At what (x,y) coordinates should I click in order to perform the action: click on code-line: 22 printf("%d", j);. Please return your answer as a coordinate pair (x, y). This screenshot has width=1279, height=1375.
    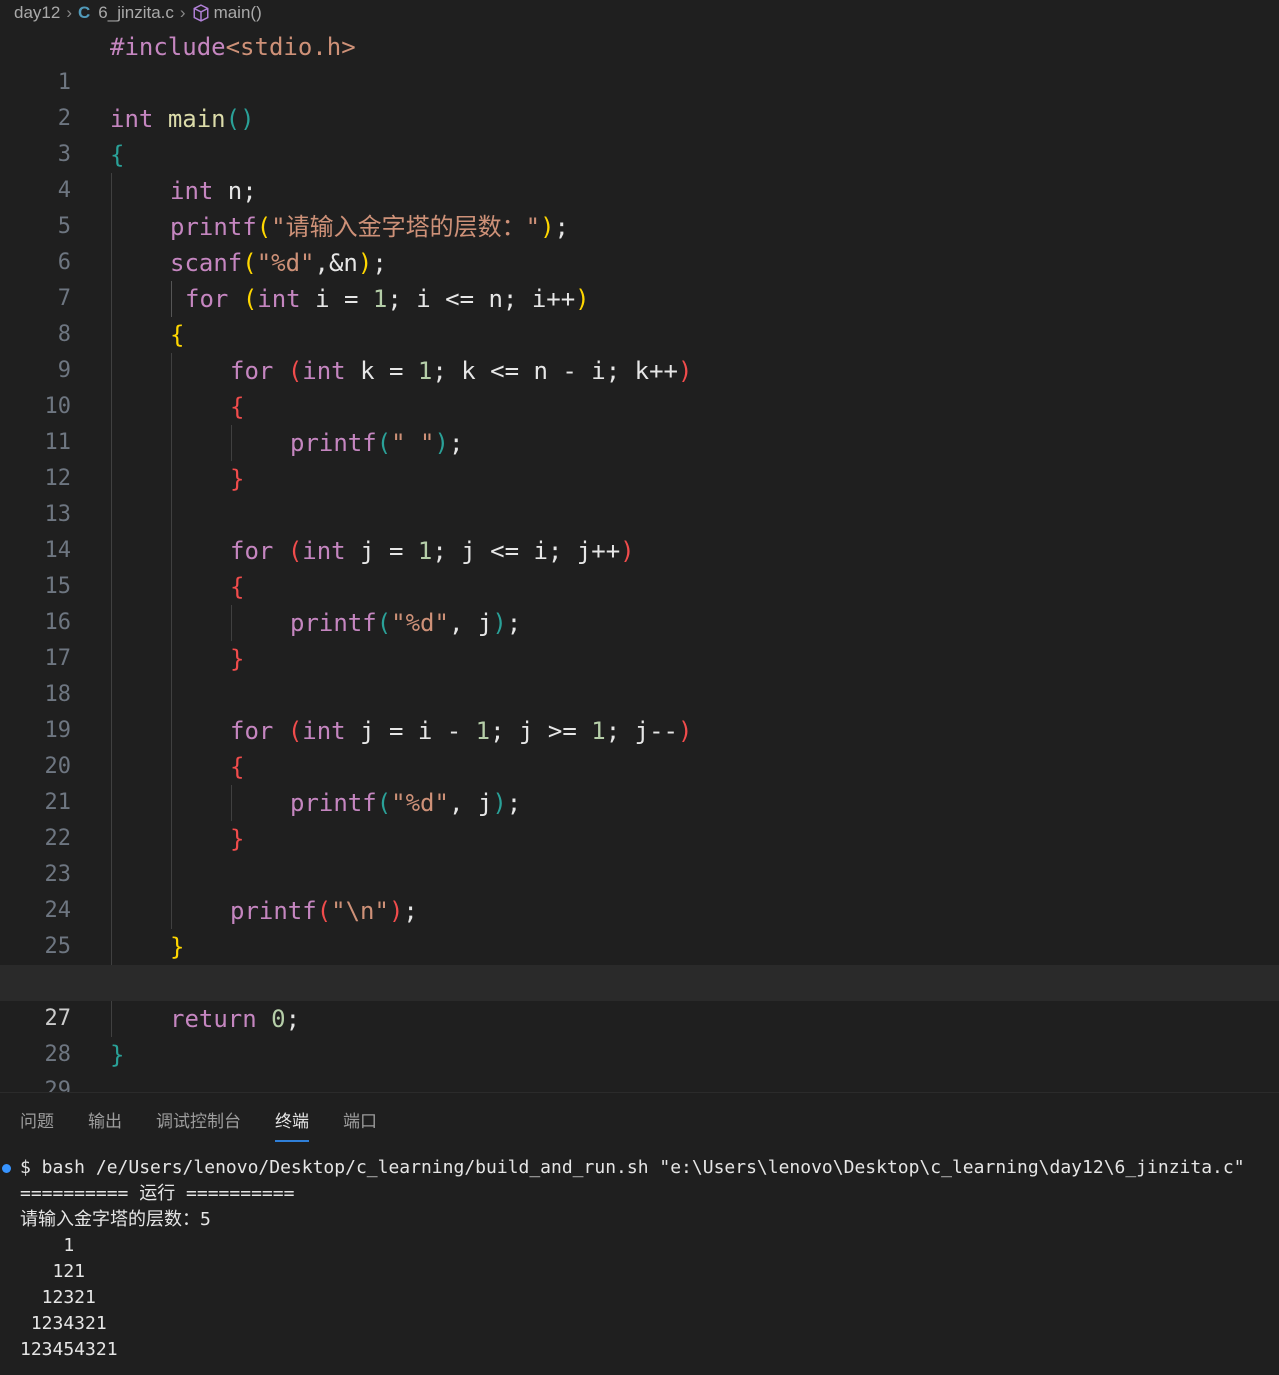
    Looking at the image, I should click on (639, 818).